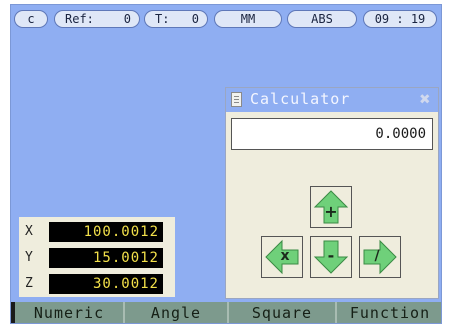 This screenshot has width=451, height=326. I want to click on axis-readout: X 100.0012 Y 15.0012 Z 30.0012, so click(97, 257).